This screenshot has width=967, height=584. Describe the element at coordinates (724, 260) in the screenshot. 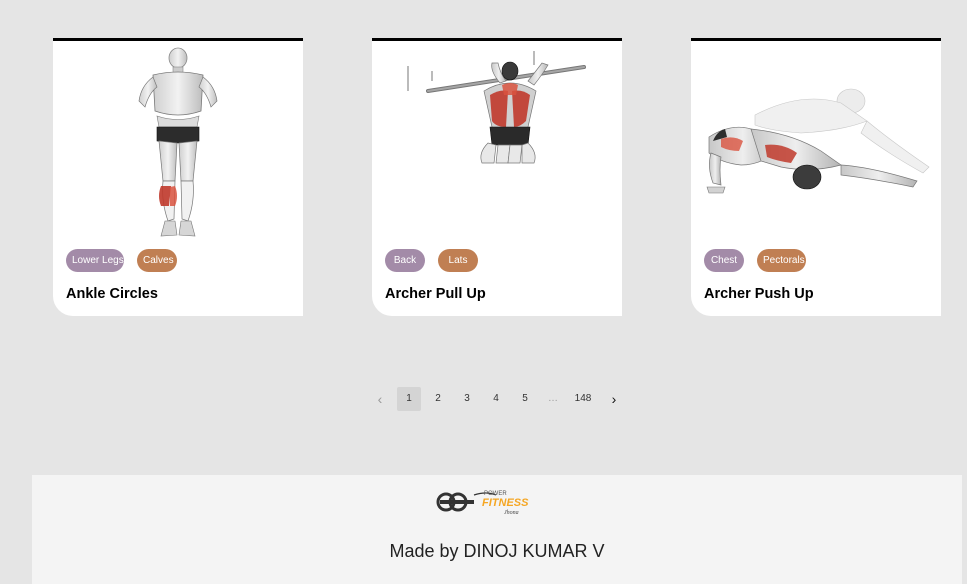

I see `body-part-chip: Chest` at that location.